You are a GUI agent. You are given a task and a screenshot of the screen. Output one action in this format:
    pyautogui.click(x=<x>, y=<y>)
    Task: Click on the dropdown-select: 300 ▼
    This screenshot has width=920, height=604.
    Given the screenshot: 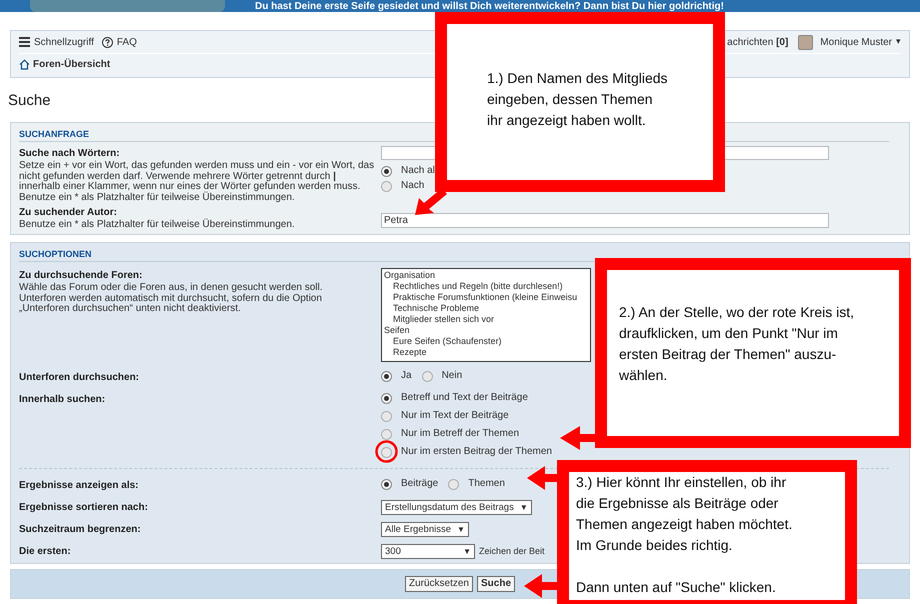 What is the action you would take?
    pyautogui.click(x=428, y=551)
    